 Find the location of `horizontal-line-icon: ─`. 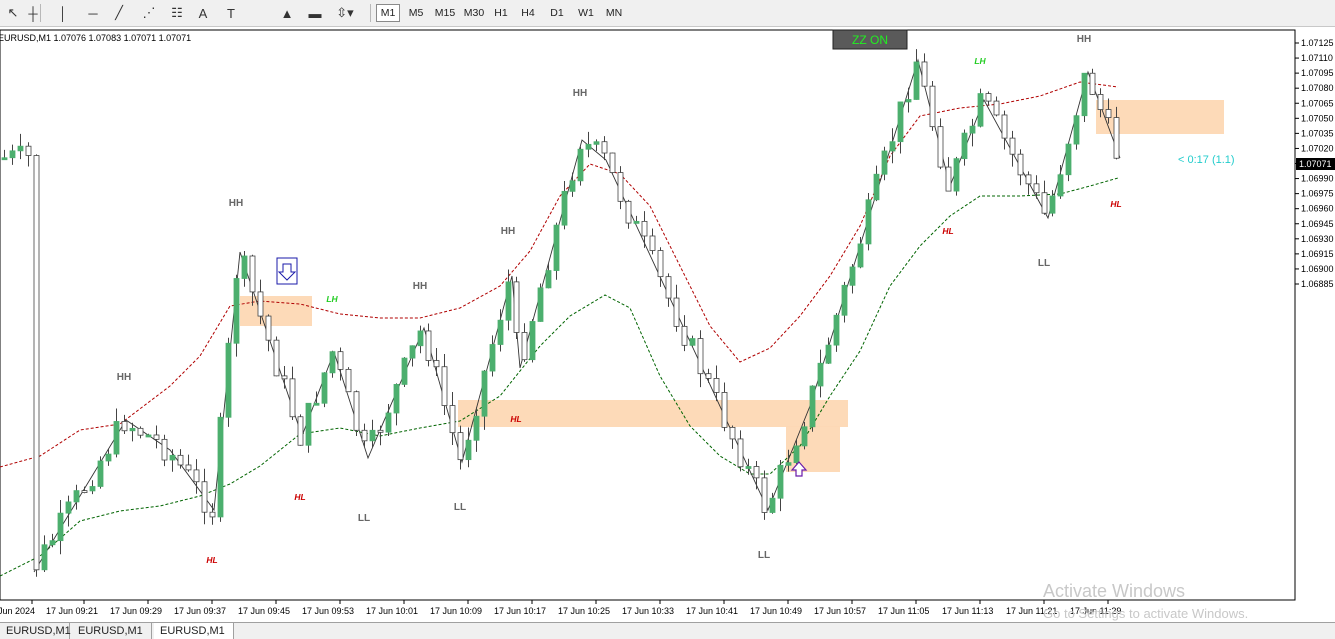

horizontal-line-icon: ─ is located at coordinates (93, 13).